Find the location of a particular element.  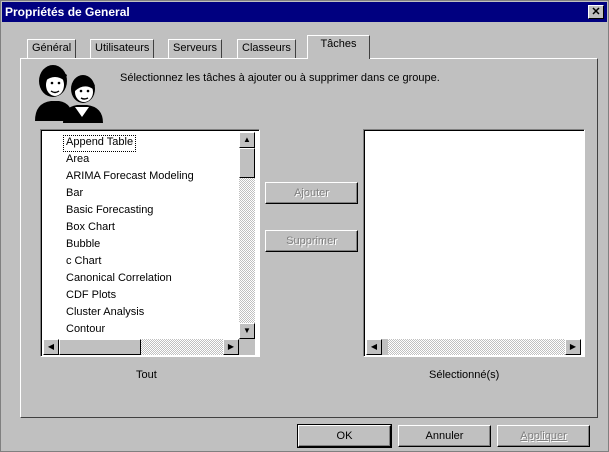

selected-list-caption: Sélectionné(s) is located at coordinates (464, 375).